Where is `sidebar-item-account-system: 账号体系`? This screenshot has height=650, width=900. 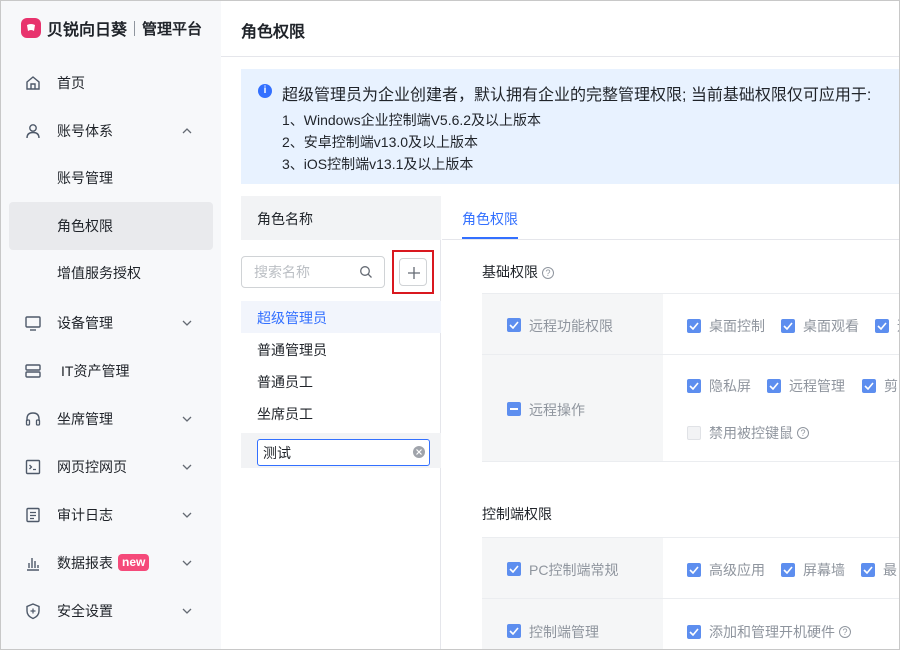
sidebar-item-account-system: 账号体系 is located at coordinates (111, 131).